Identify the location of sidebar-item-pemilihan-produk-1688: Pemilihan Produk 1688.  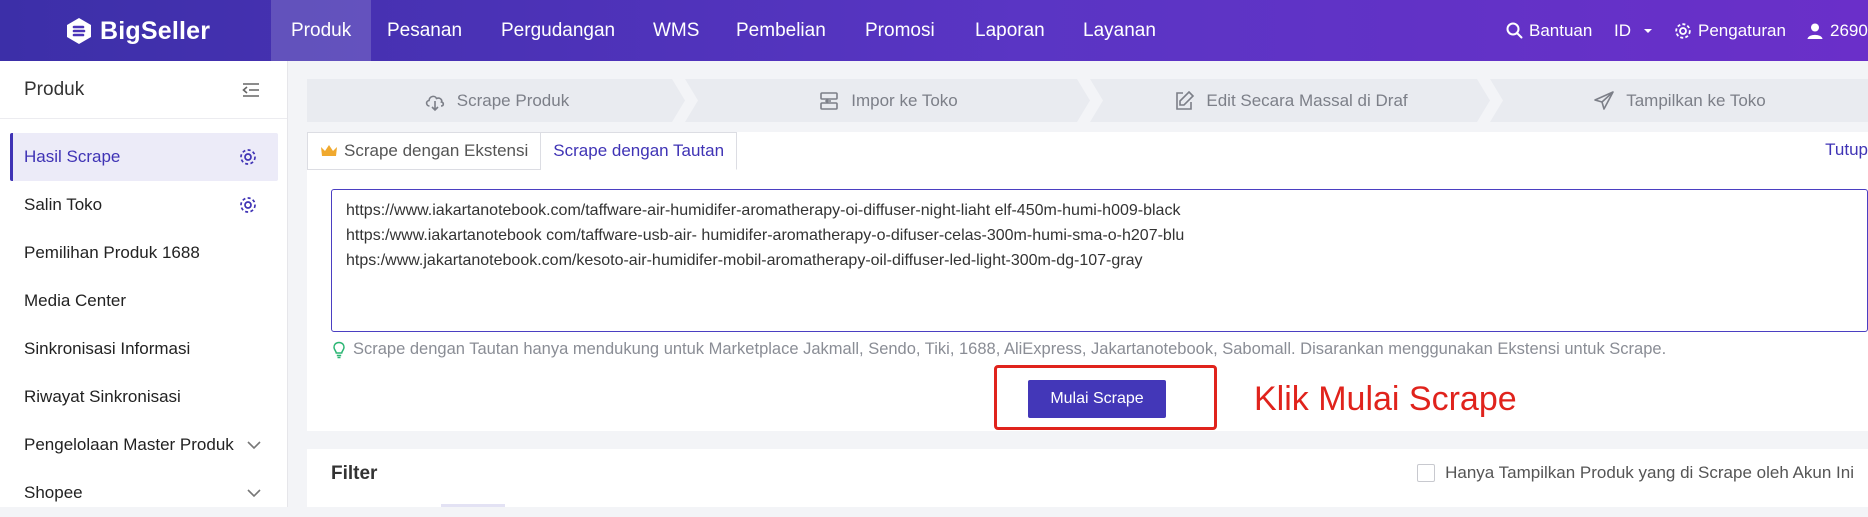
(144, 253).